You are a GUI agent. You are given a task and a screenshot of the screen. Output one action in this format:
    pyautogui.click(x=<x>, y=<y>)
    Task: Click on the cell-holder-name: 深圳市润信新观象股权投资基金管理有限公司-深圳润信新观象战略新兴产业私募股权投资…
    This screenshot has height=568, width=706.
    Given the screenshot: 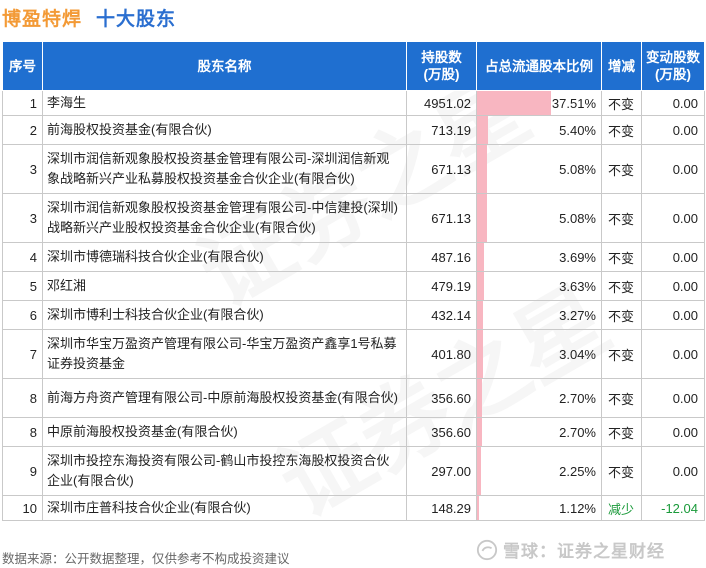 What is the action you would take?
    pyautogui.click(x=224, y=169)
    